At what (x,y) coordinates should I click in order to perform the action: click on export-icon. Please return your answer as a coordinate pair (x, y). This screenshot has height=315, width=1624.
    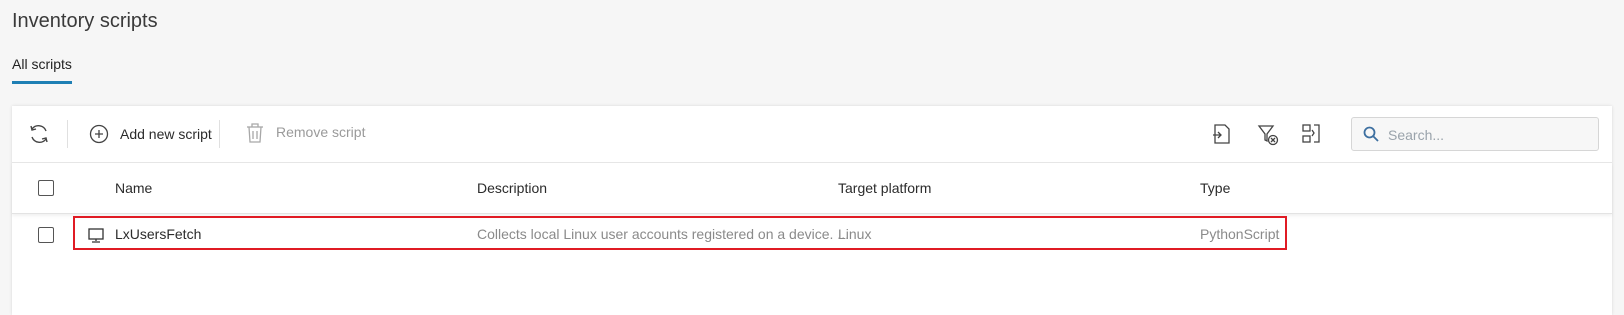
    Looking at the image, I should click on (1221, 136).